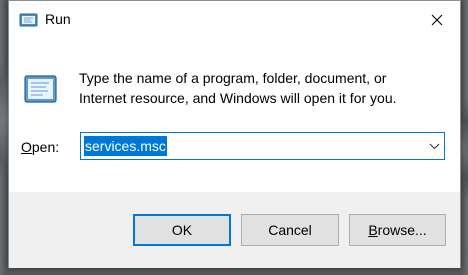 This screenshot has height=275, width=468. Describe the element at coordinates (58, 19) in the screenshot. I see `window-title: Run` at that location.